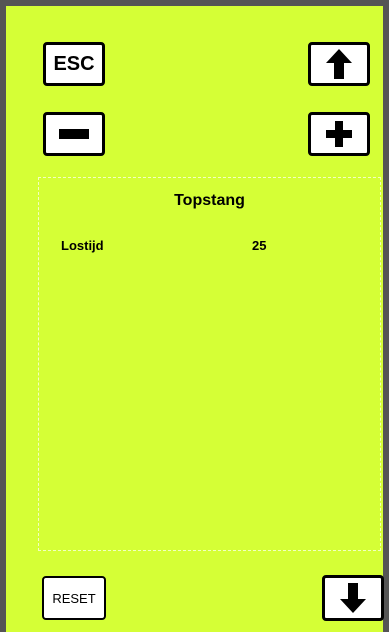  What do you see at coordinates (82, 245) in the screenshot?
I see `parameter-label: Lostijd` at bounding box center [82, 245].